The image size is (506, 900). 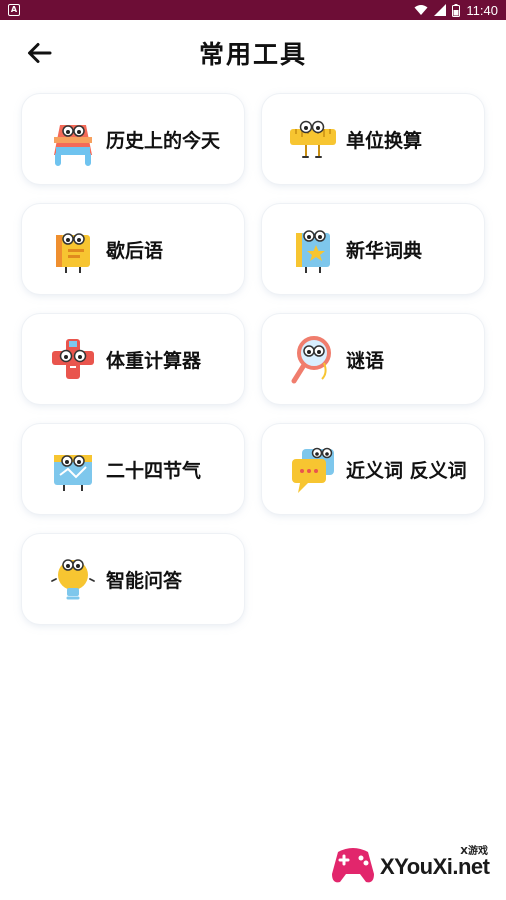 I want to click on tool-label: 谜语, so click(x=365, y=360).